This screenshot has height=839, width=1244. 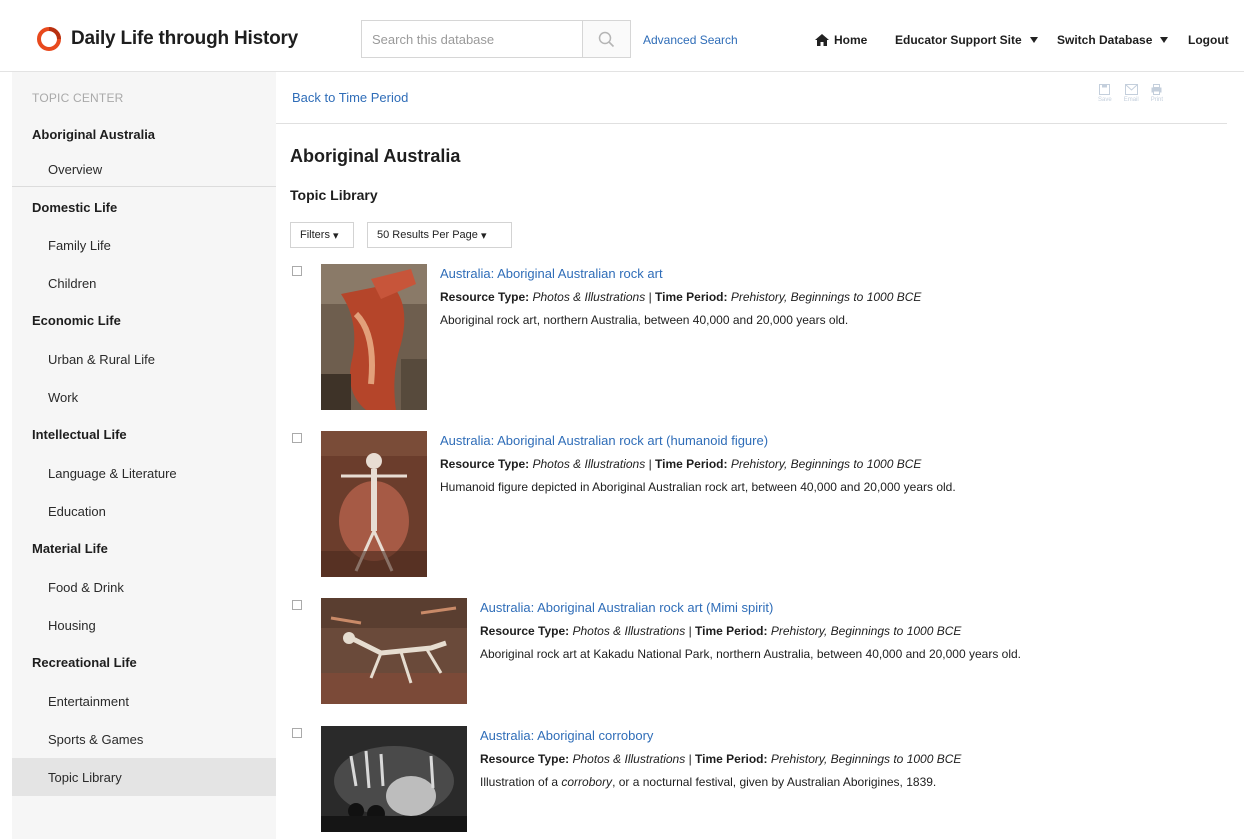 I want to click on sidebar-item-language-literature: Language & Literature, so click(x=112, y=473).